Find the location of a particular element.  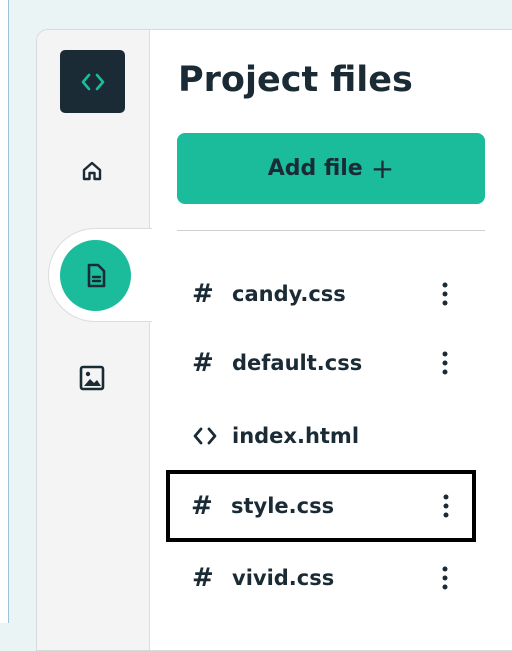

file-icon is located at coordinates (96, 275).